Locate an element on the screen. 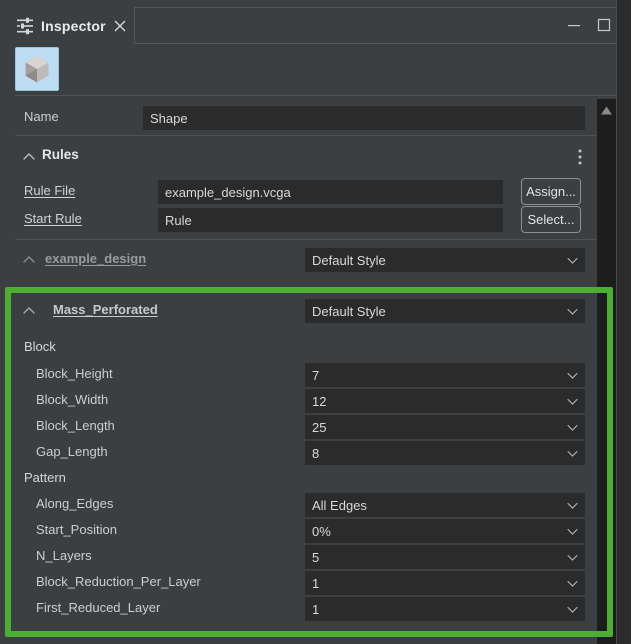 Image resolution: width=631 pixels, height=644 pixels. rule-file-value-field: example_design.vcga is located at coordinates (330, 192).